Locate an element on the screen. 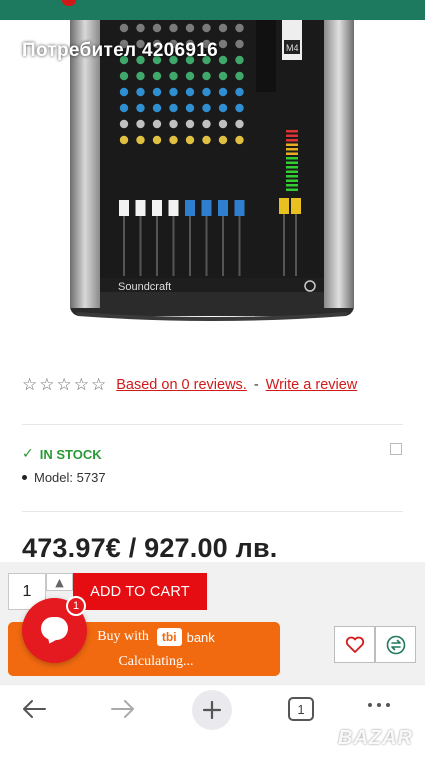 This screenshot has height=768, width=425. watermark-logo: BAZAR is located at coordinates (375, 738).